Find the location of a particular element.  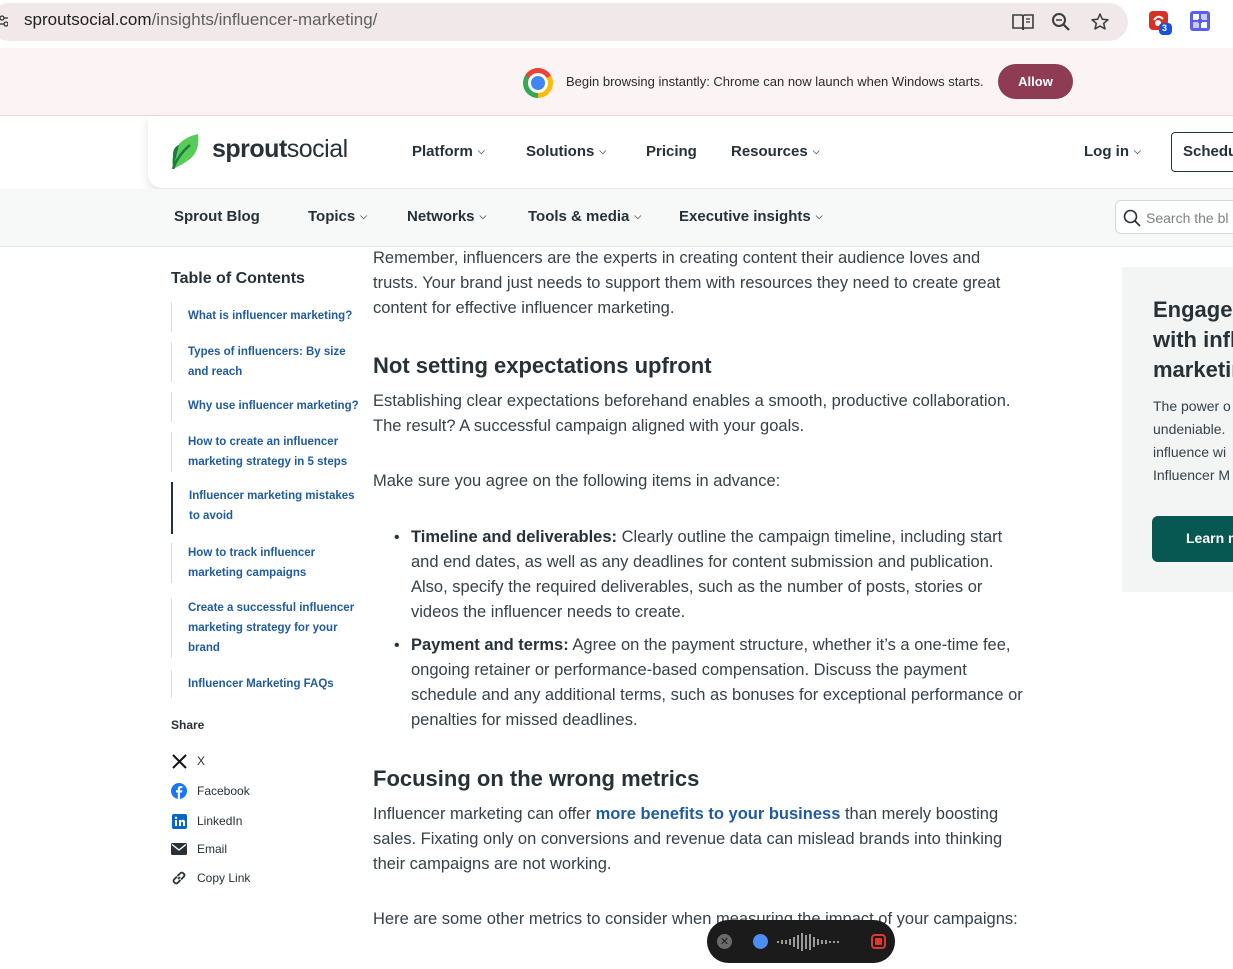

share-x-link: X is located at coordinates (188, 761).